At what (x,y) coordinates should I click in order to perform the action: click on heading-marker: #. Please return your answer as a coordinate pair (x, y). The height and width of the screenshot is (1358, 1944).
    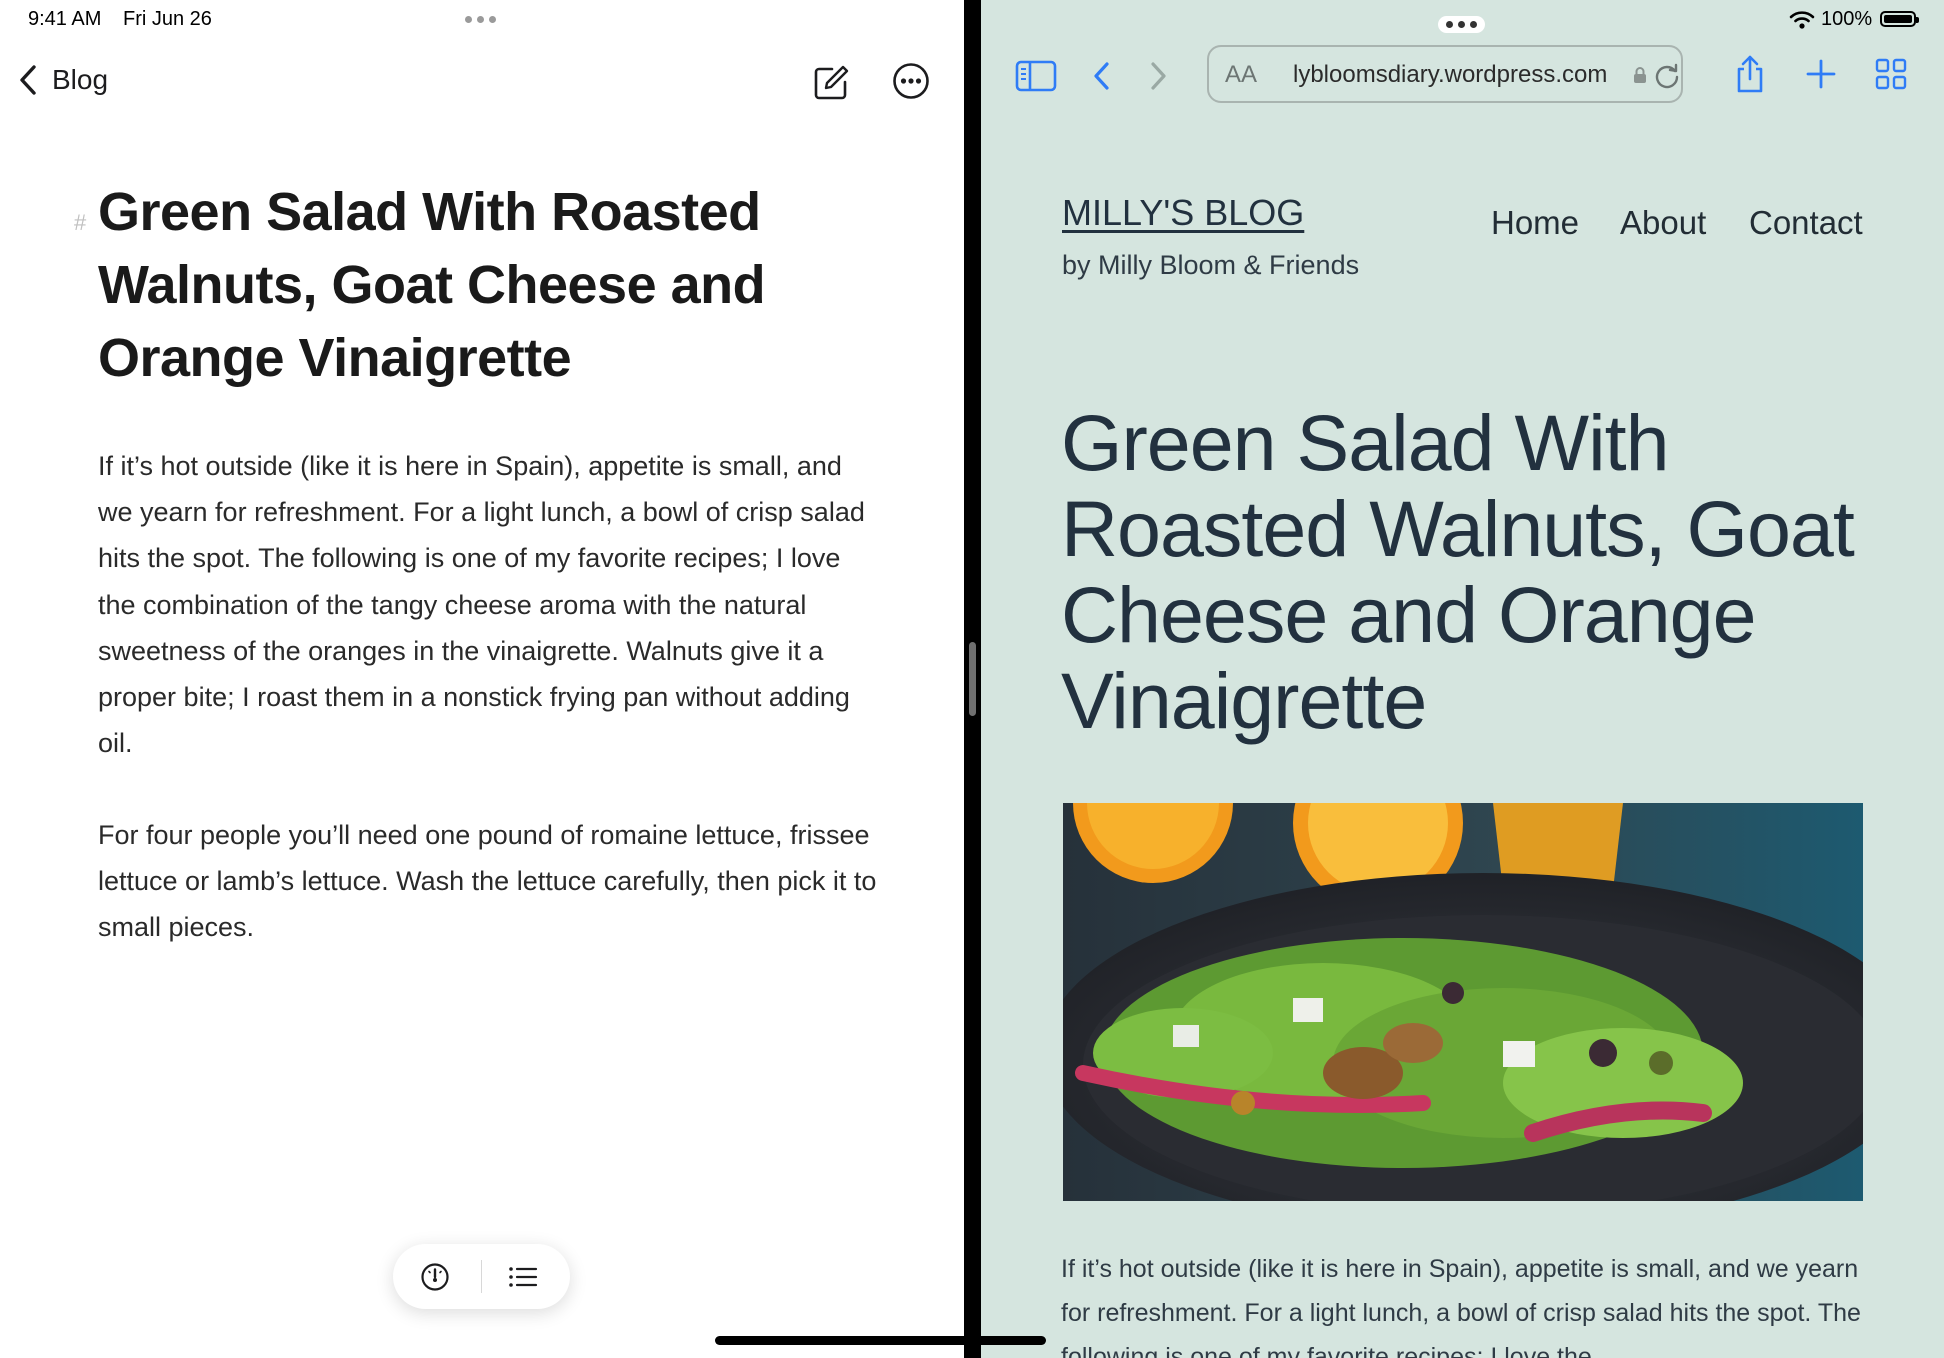
    Looking at the image, I should click on (80, 222).